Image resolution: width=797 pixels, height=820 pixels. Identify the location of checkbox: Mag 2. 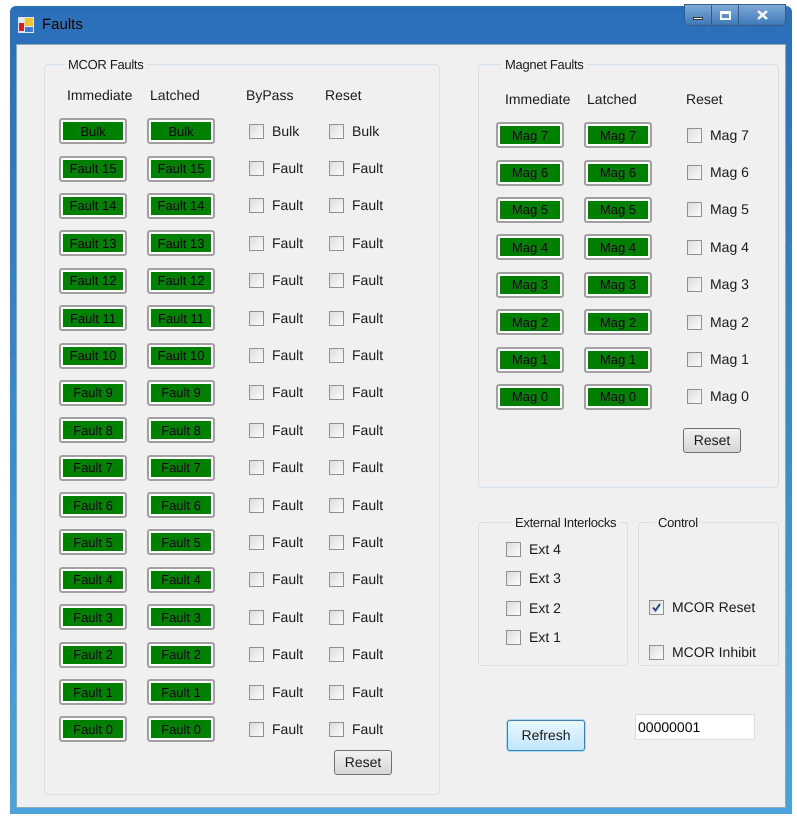
(718, 322).